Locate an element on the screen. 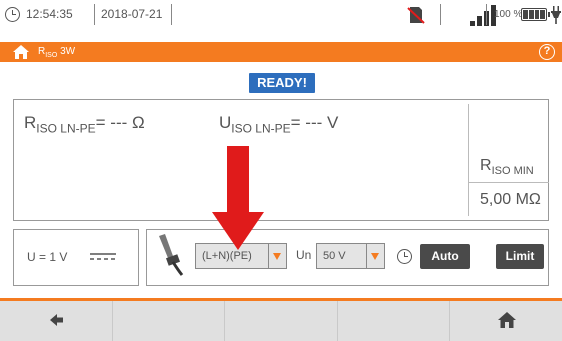 This screenshot has height=341, width=562. limit-button: Limit is located at coordinates (520, 256).